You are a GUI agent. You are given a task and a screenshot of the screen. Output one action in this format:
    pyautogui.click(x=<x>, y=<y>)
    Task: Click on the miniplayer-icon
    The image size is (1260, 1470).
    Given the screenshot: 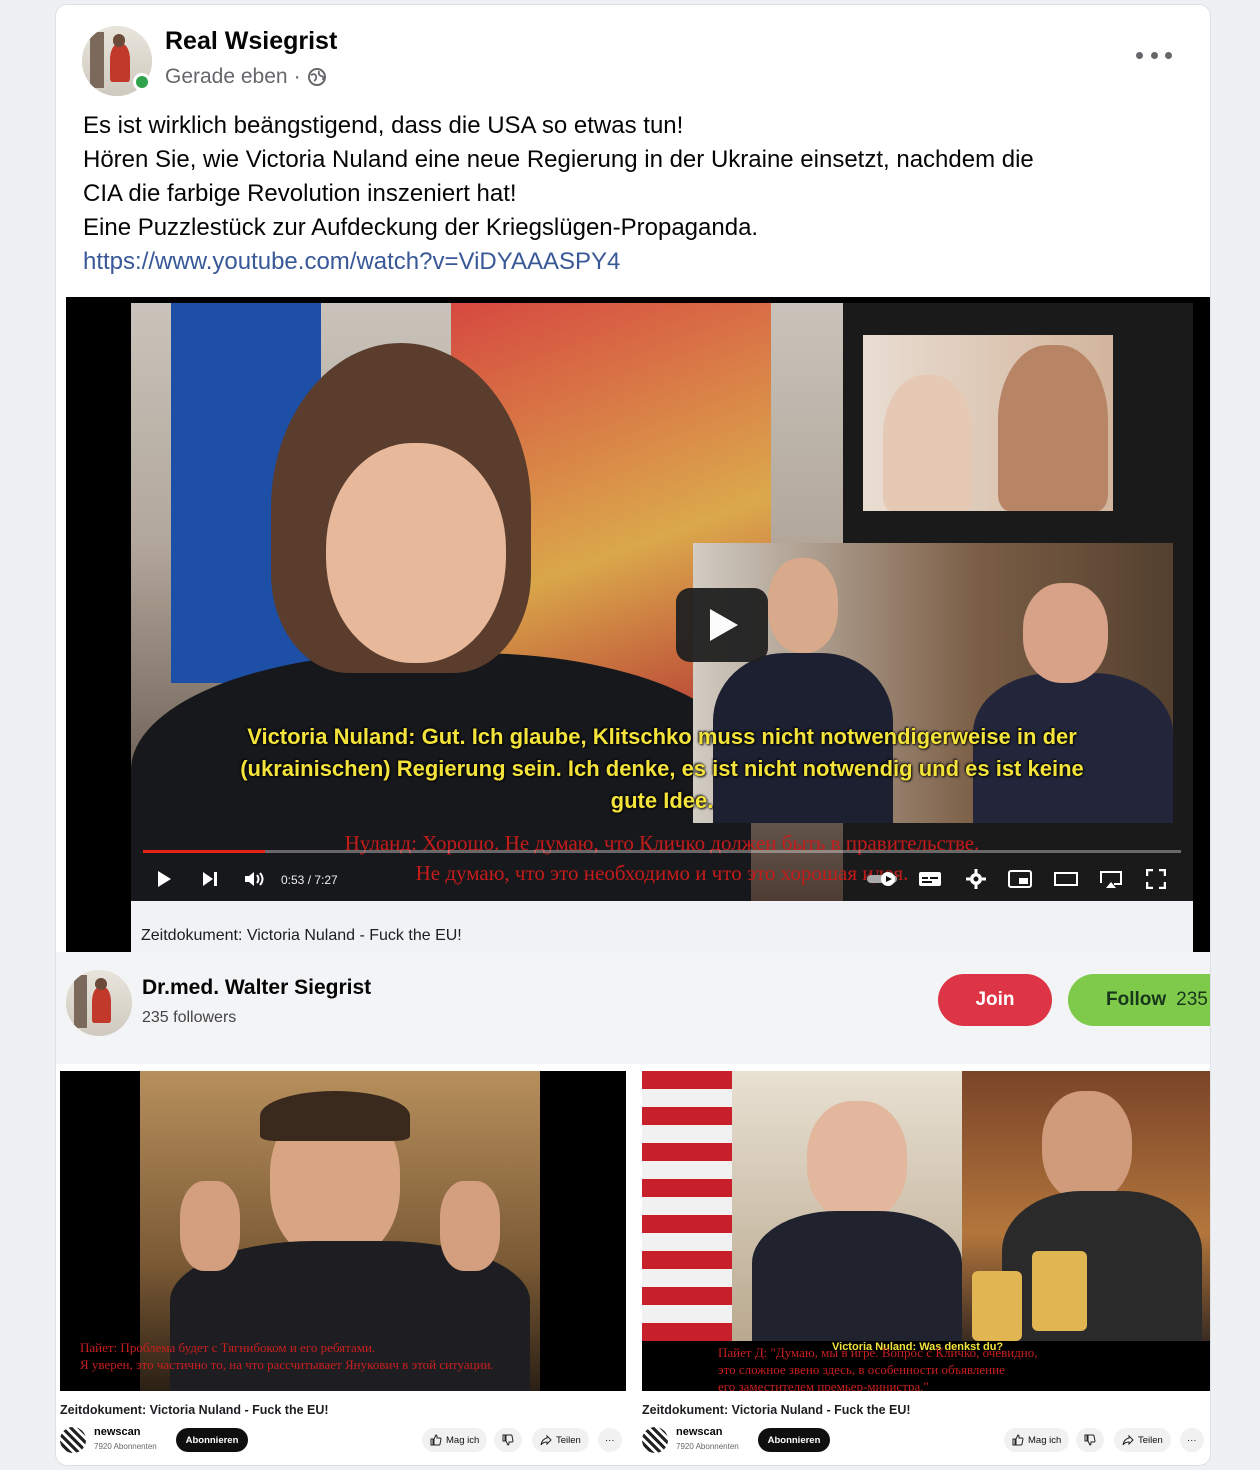 What is the action you would take?
    pyautogui.click(x=1020, y=879)
    